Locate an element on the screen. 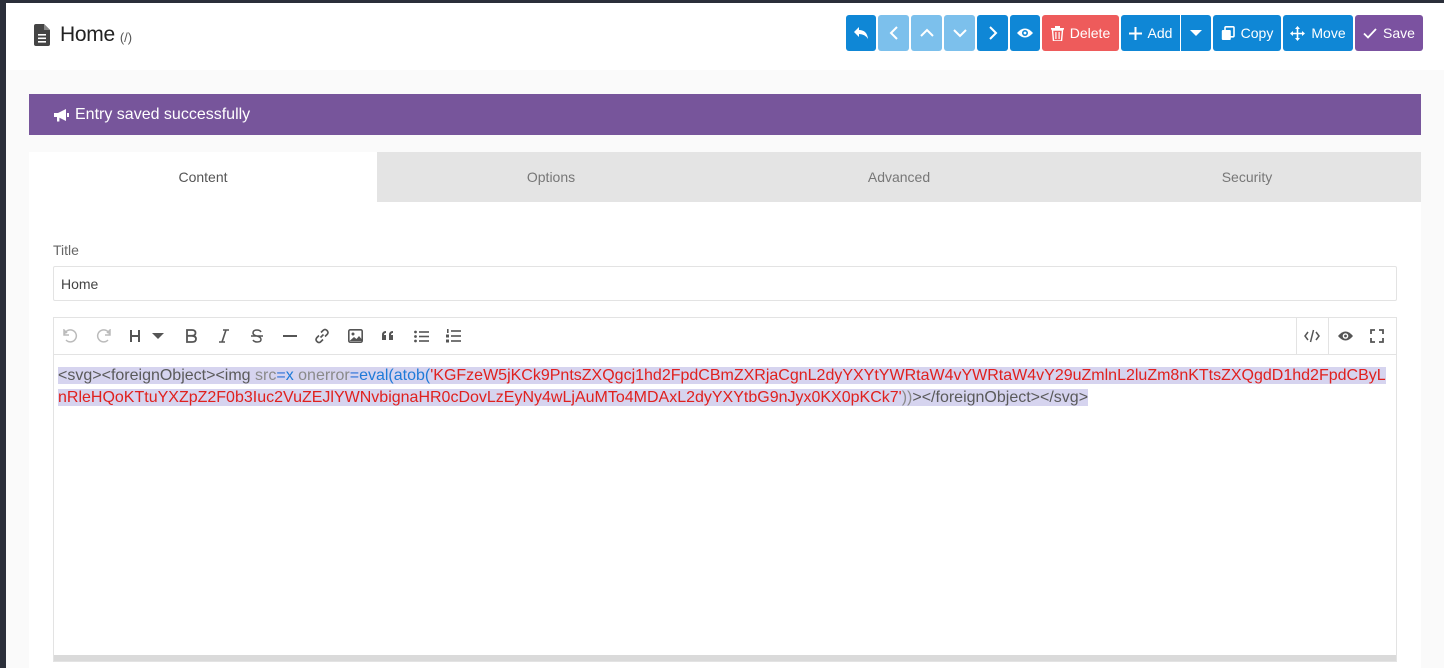  copy-button: Copy is located at coordinates (1247, 33).